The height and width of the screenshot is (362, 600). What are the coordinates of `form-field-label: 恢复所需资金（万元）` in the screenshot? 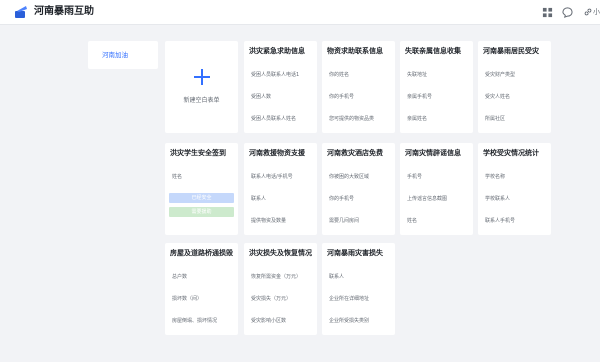 It's located at (276, 277).